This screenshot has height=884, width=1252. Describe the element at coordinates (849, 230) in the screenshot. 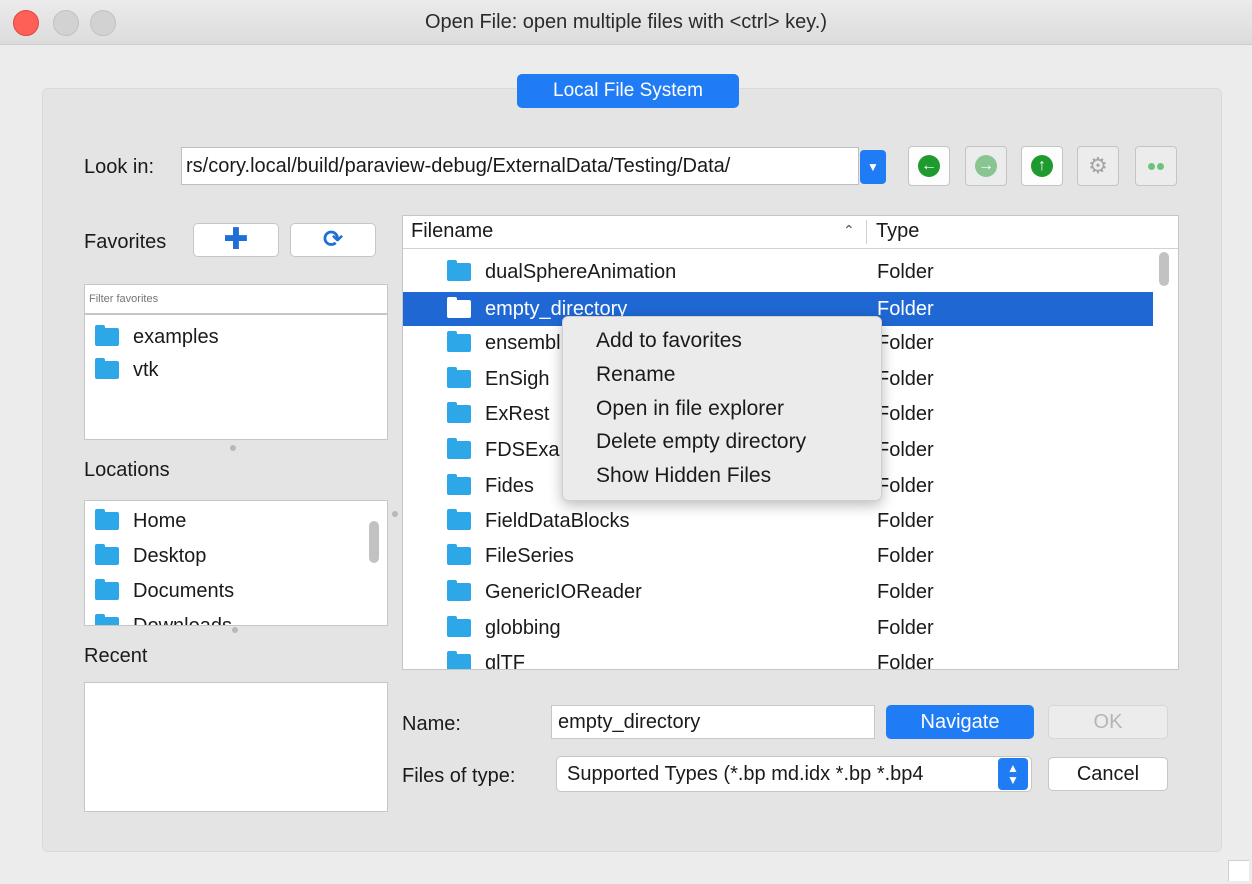

I see `sort-ascending-icon: ⌃` at that location.